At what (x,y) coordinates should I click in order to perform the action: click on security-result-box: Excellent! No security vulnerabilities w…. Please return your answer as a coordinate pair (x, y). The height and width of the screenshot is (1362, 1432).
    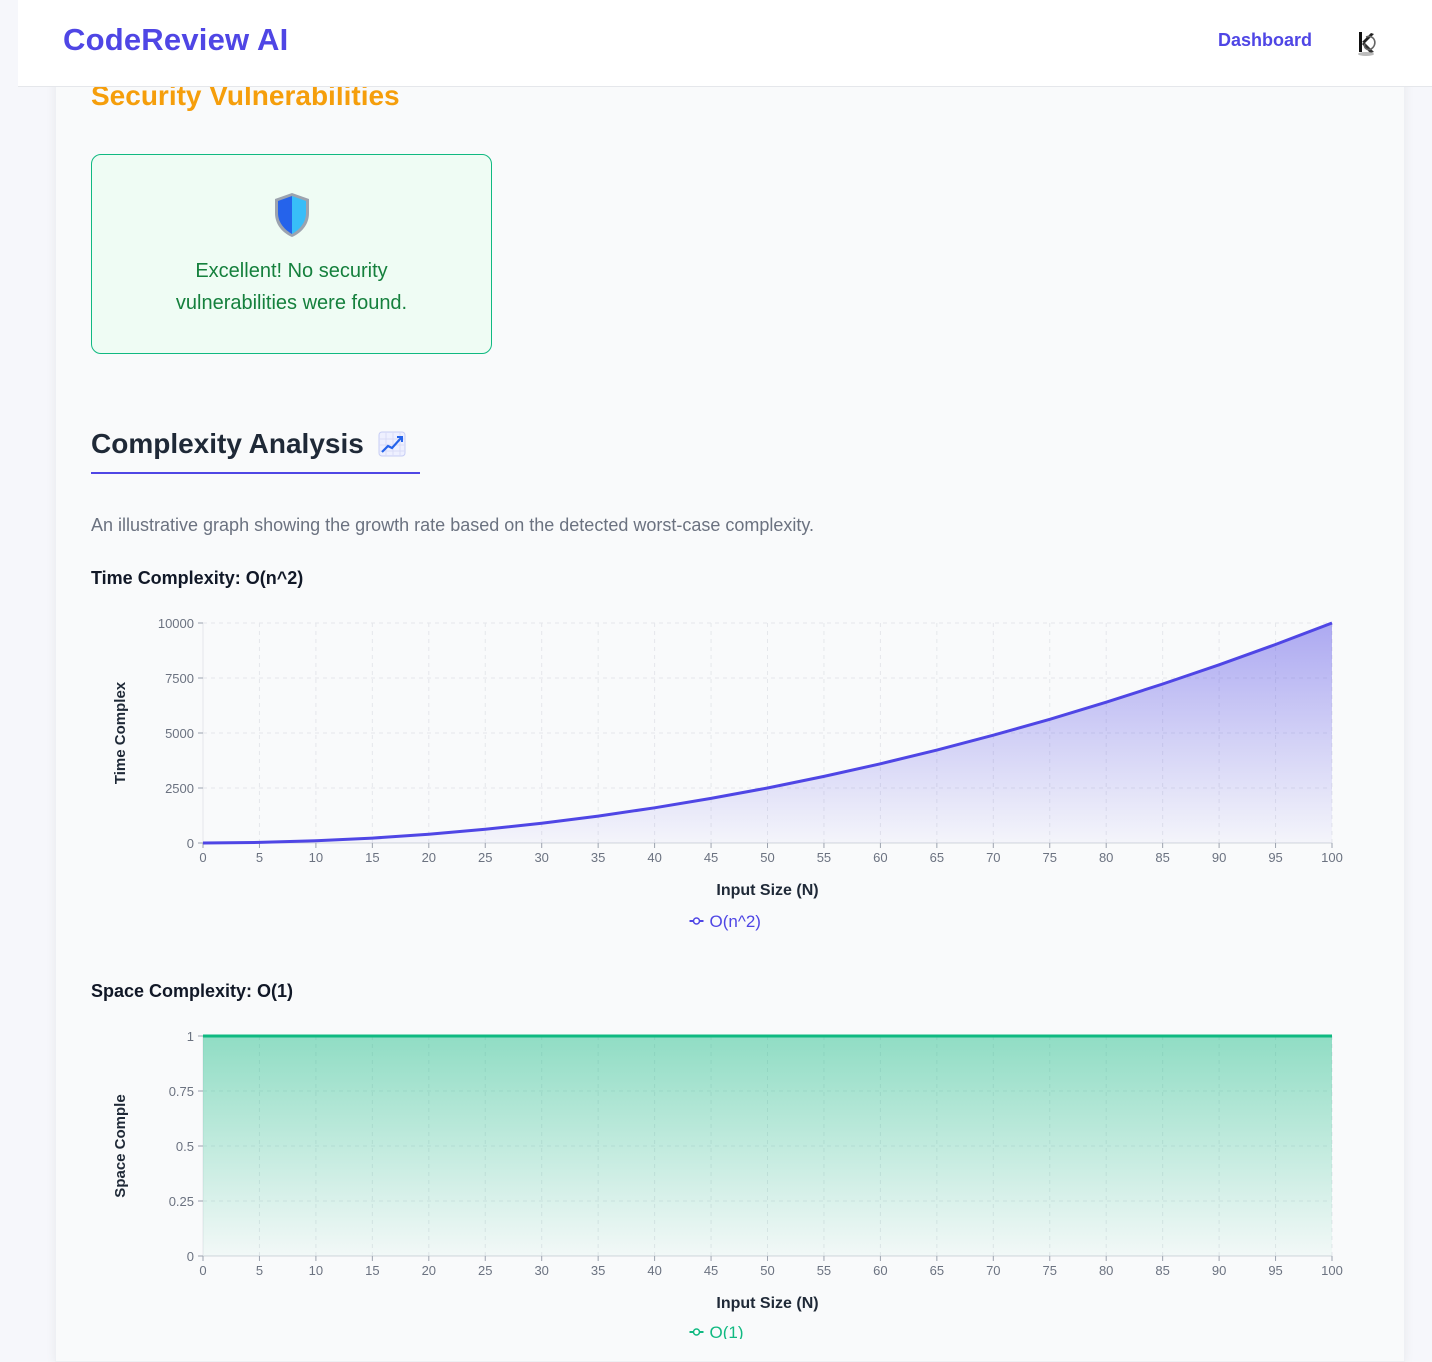
    Looking at the image, I should click on (291, 254).